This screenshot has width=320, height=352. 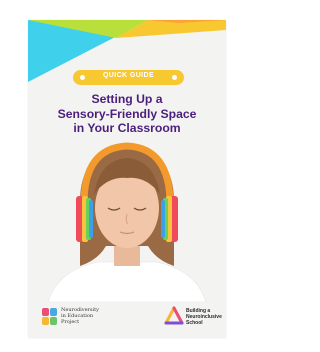 I want to click on brand-right-line-3: School, so click(x=194, y=322).